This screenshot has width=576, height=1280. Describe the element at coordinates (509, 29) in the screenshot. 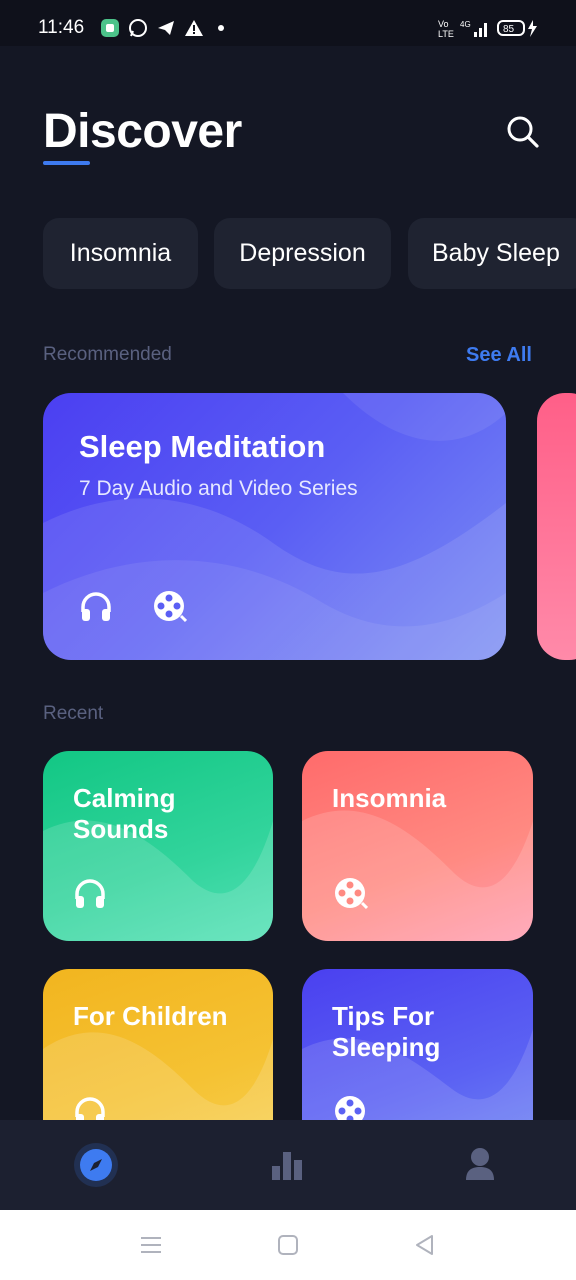

I see `svg-text: 85` at that location.